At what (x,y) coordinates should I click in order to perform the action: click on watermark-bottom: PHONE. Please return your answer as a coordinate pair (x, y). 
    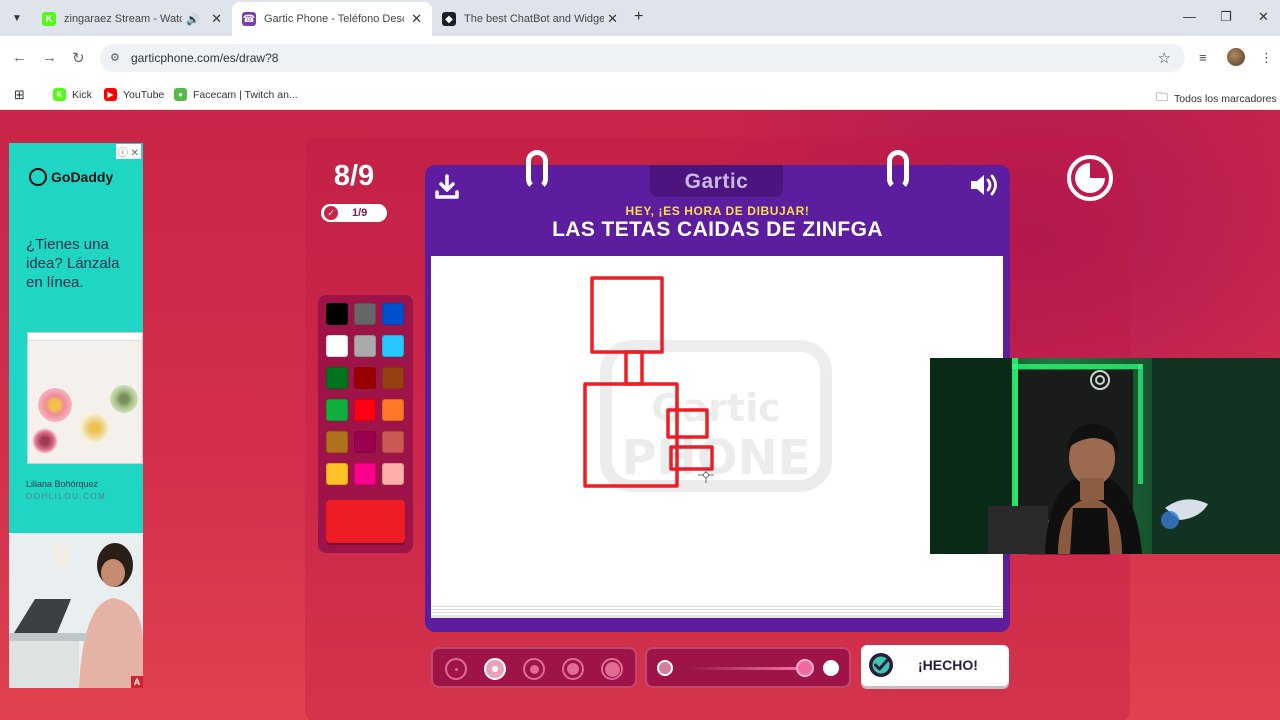
    Looking at the image, I should click on (715, 458).